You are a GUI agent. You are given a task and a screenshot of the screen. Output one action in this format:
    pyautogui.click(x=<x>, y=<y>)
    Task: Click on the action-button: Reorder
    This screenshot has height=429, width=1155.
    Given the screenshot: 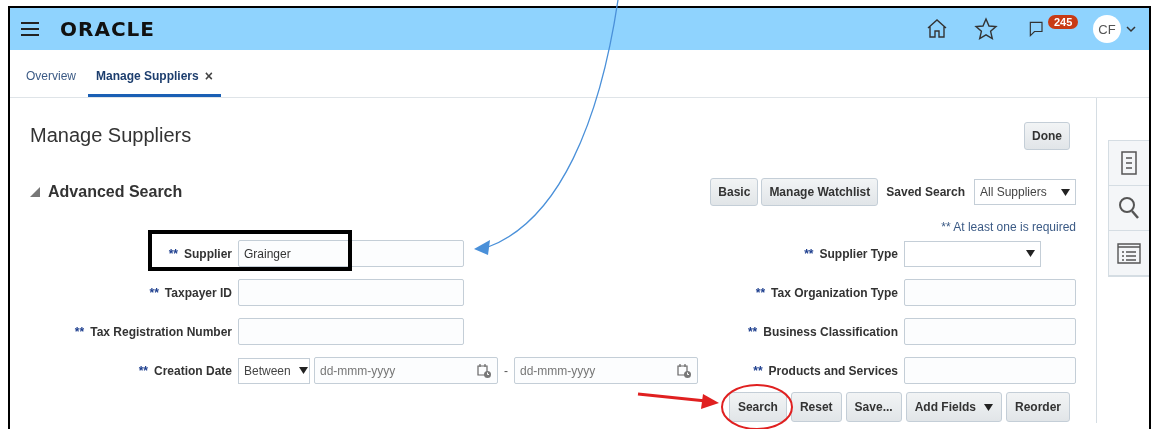 What is the action you would take?
    pyautogui.click(x=1038, y=407)
    